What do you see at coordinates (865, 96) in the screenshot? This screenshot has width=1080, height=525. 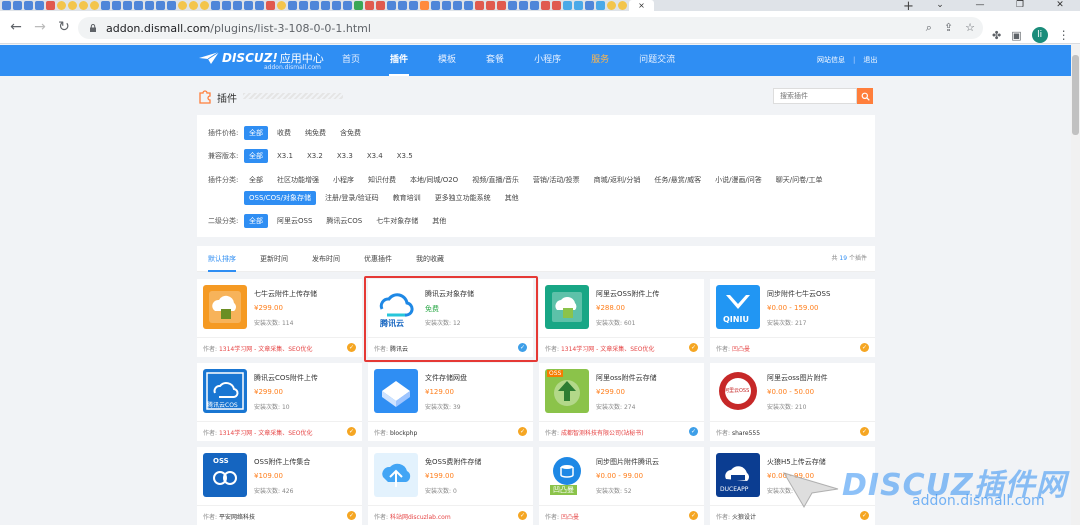 I see `search-button` at bounding box center [865, 96].